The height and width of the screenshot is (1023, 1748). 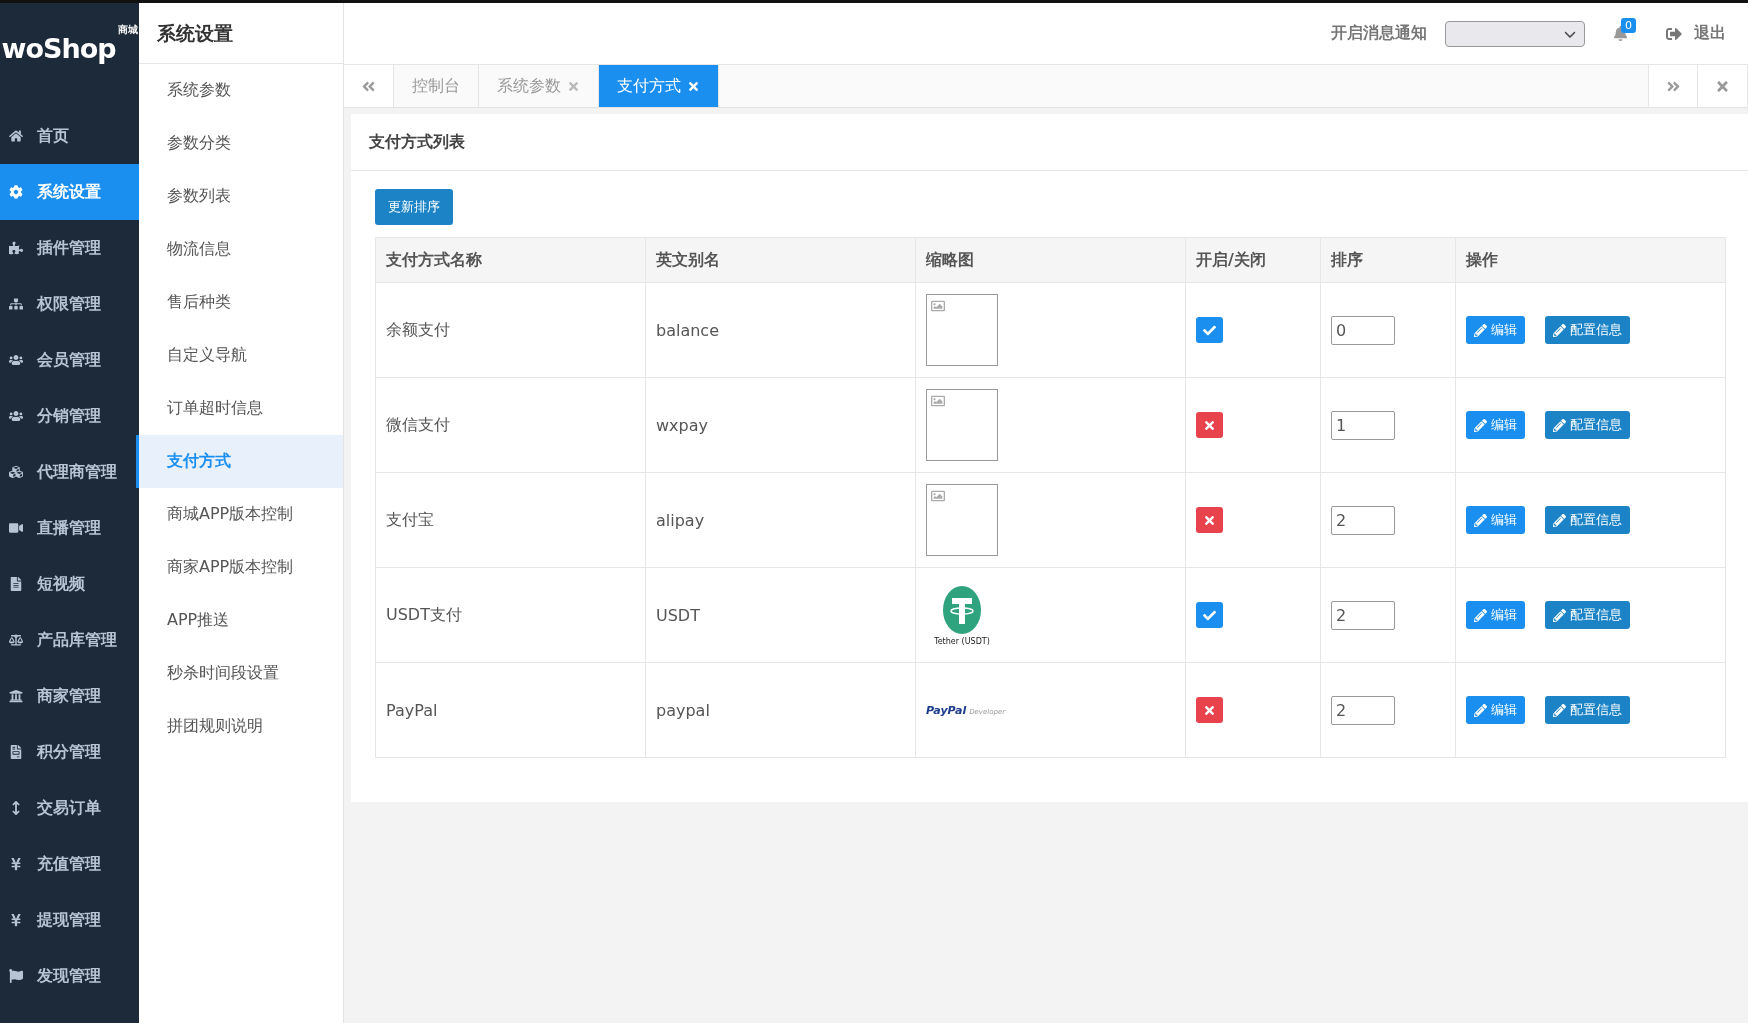 I want to click on submenu-item: APP推送, so click(x=239, y=620).